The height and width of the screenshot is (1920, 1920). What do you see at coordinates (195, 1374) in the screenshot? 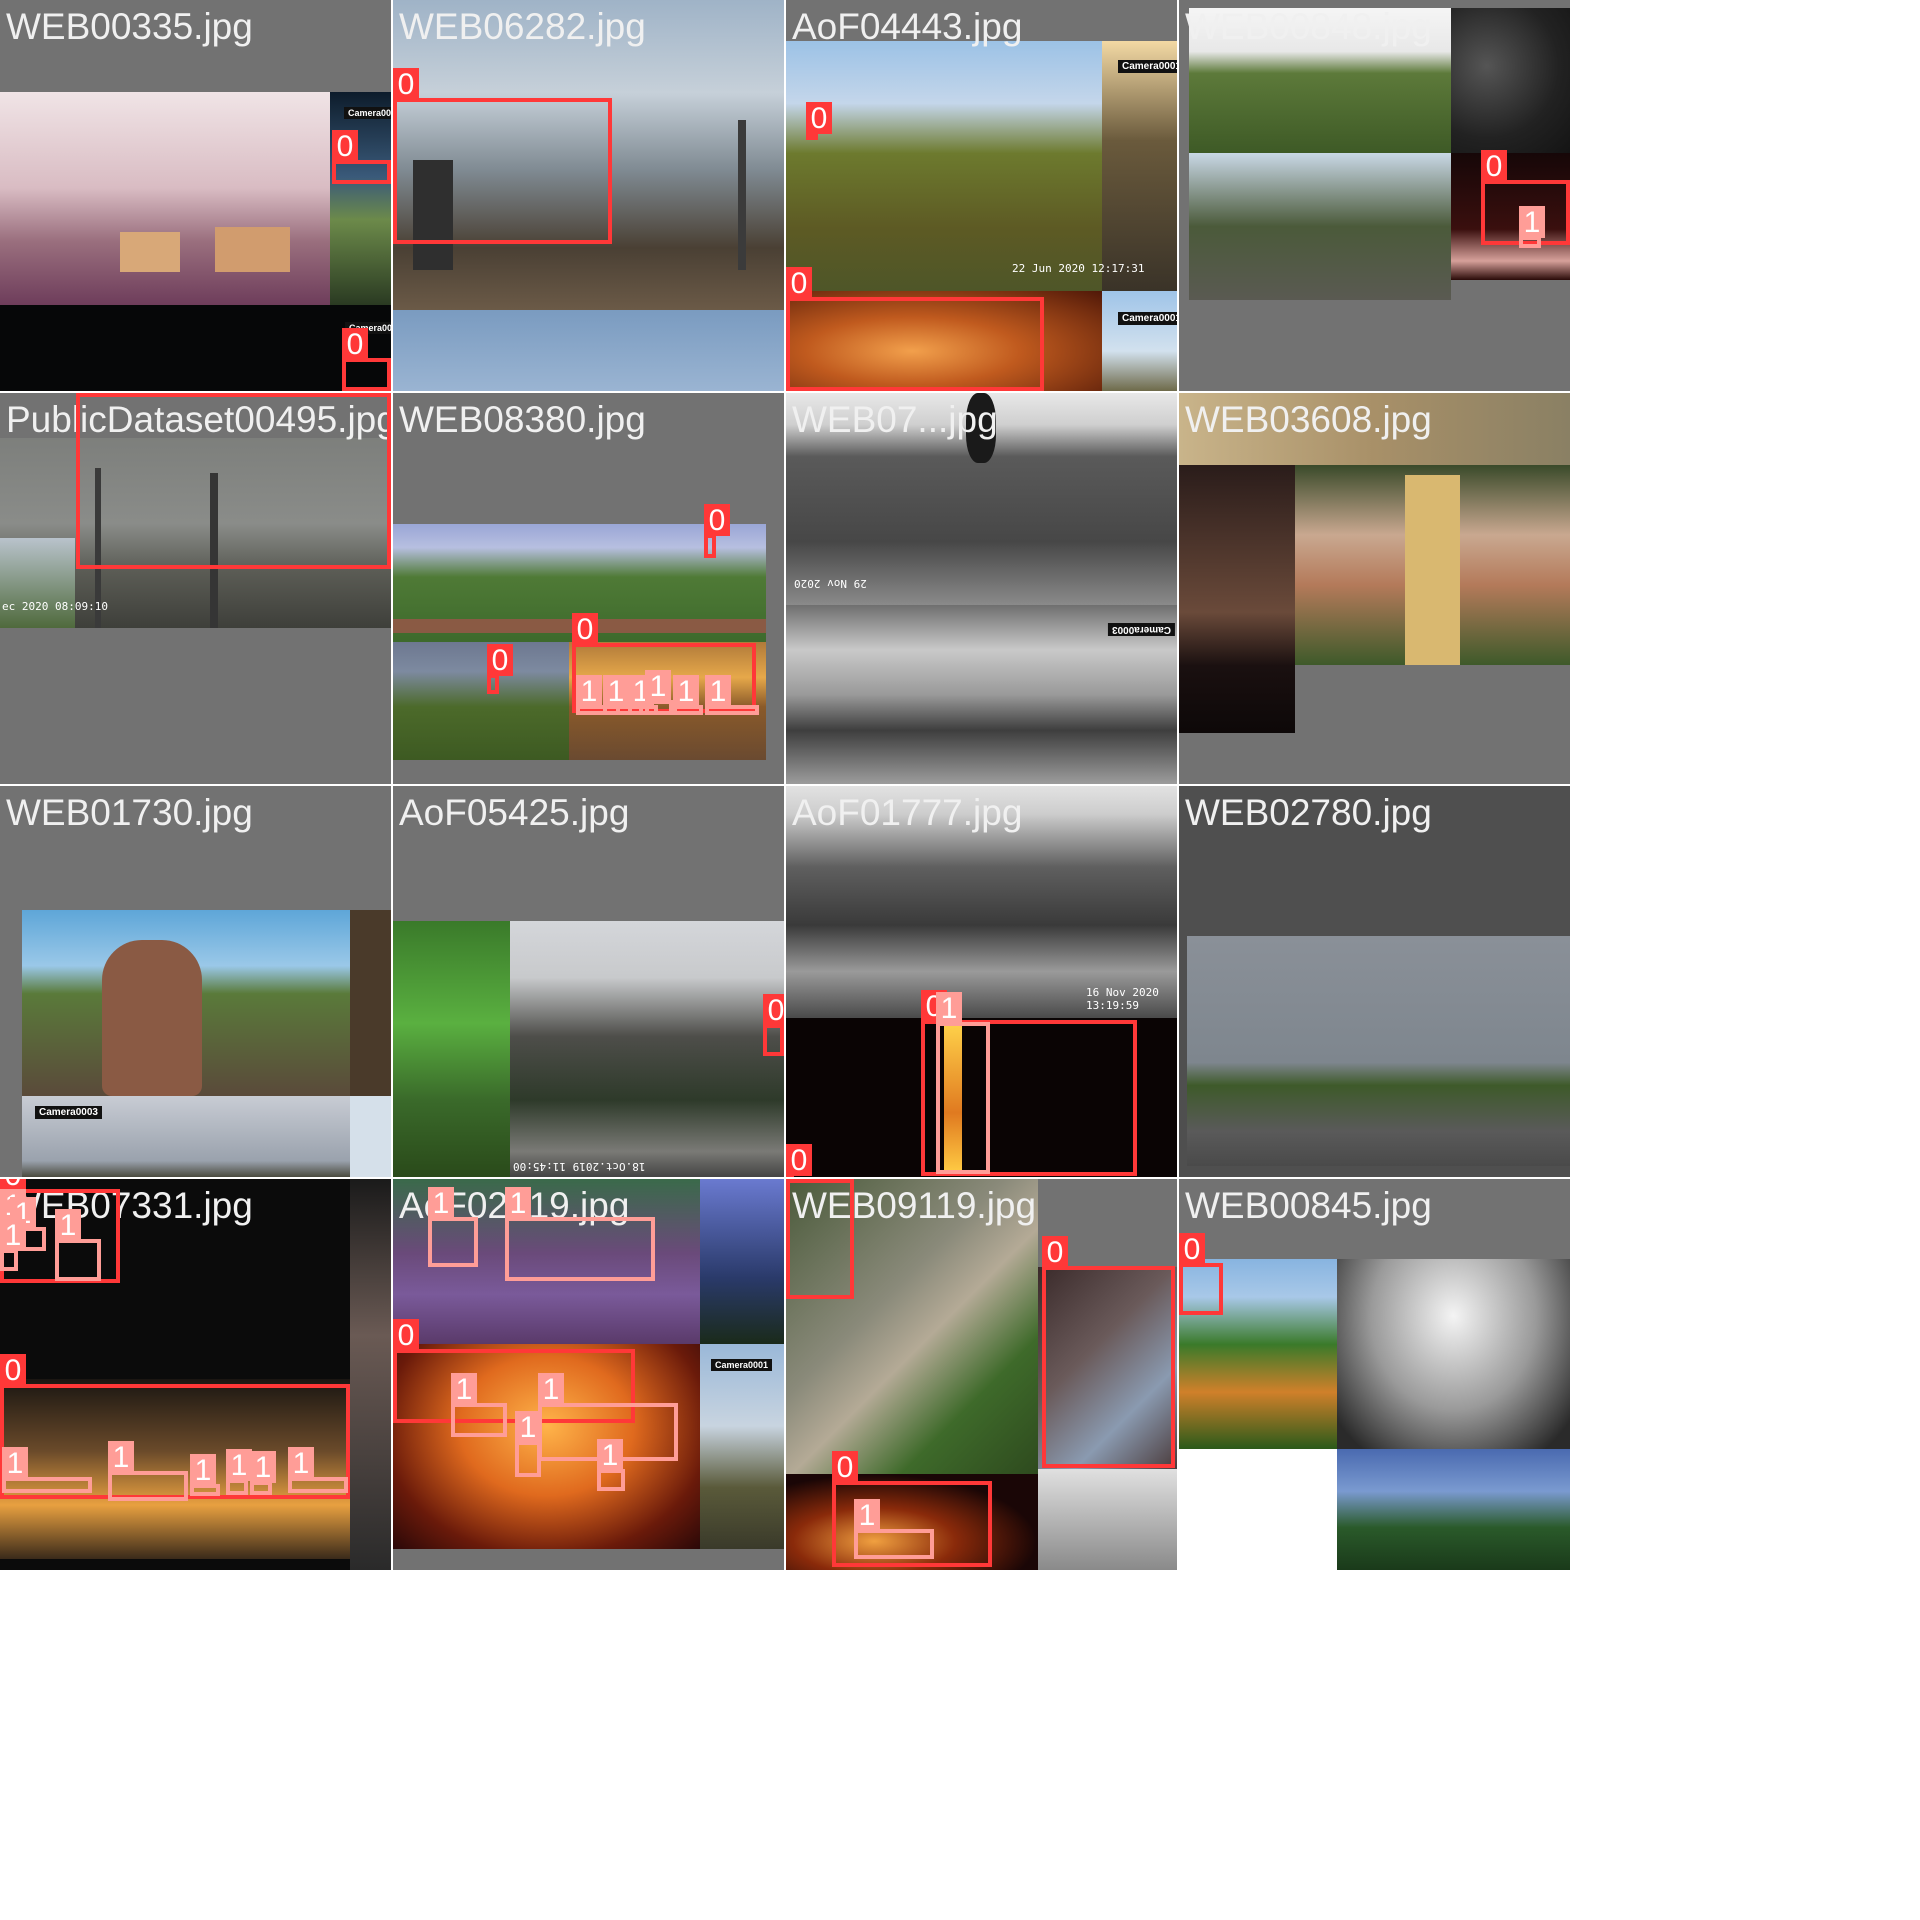
I see `mosaic-tile-13: WEB07331.jpg 0 1 1 1 1 0 1 1 1 1 1 1` at bounding box center [195, 1374].